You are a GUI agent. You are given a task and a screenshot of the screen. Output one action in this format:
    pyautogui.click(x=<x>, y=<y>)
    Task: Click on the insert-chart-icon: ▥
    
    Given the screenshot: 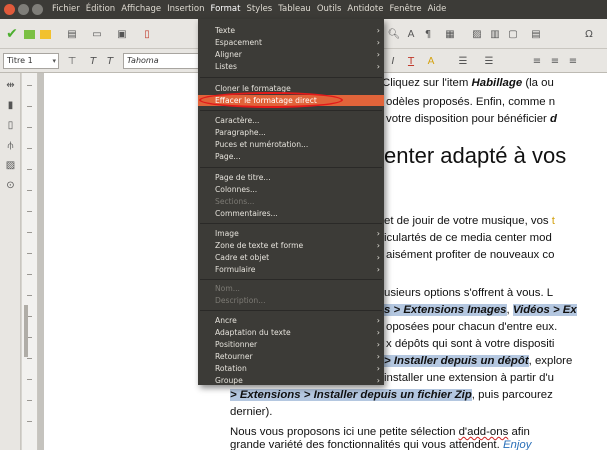 What is the action you would take?
    pyautogui.click(x=495, y=34)
    